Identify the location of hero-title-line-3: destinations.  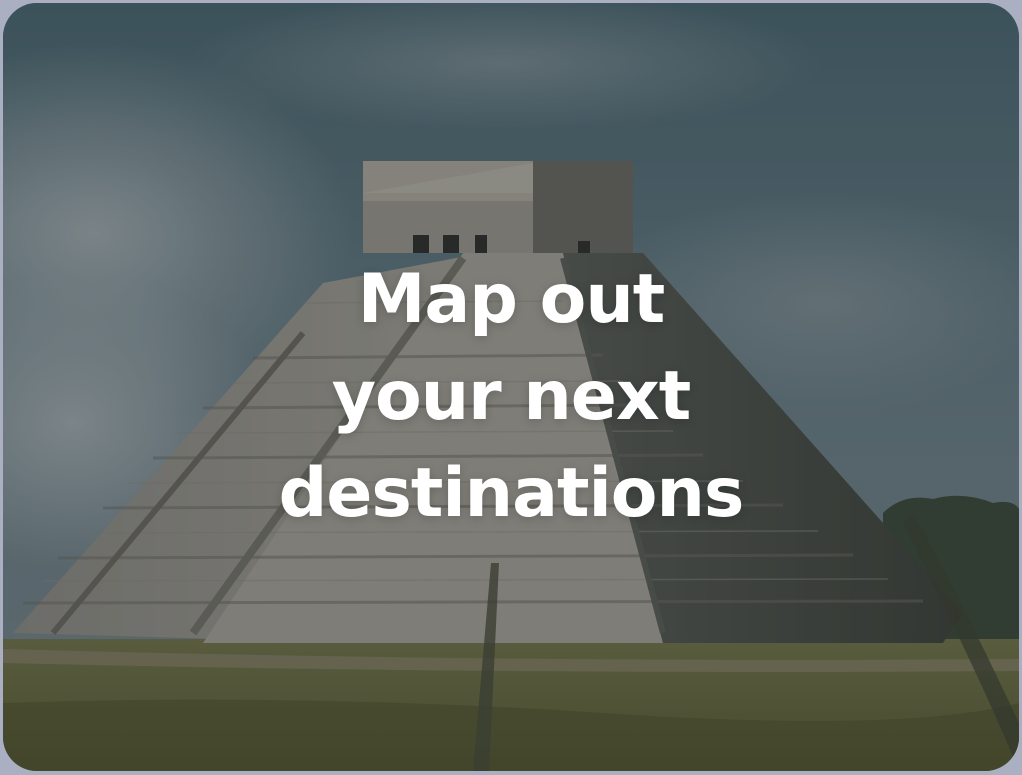
(511, 493).